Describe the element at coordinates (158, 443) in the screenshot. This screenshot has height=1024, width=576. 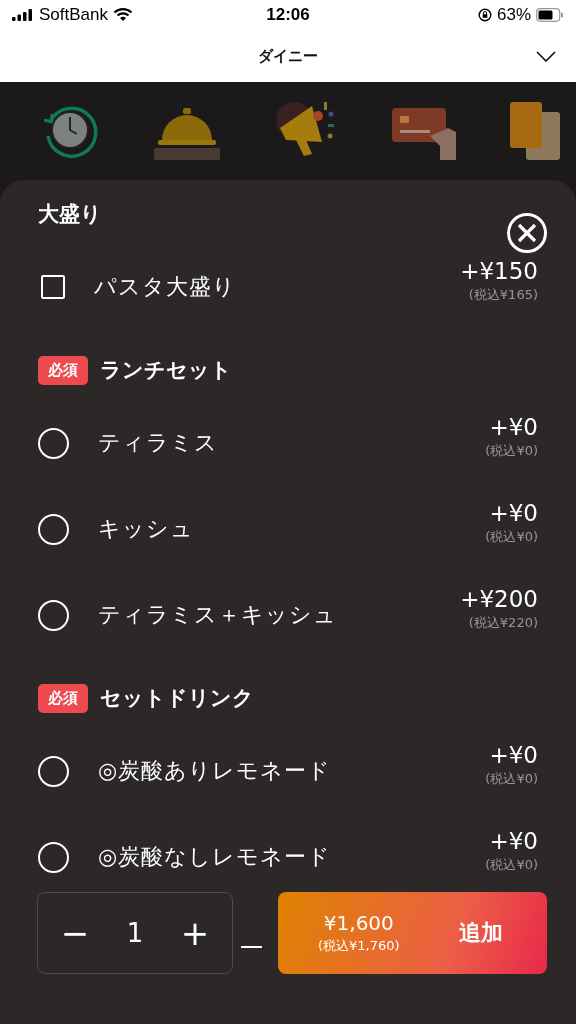
I see `option-label: ティラミス` at that location.